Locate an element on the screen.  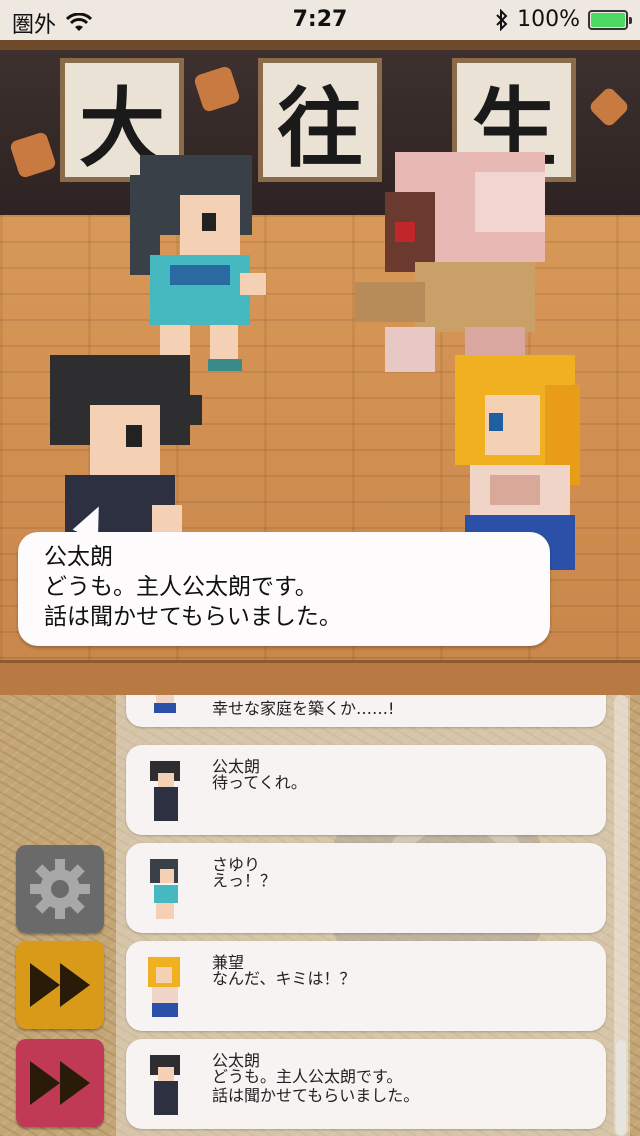
gear-icon is located at coordinates (60, 889).